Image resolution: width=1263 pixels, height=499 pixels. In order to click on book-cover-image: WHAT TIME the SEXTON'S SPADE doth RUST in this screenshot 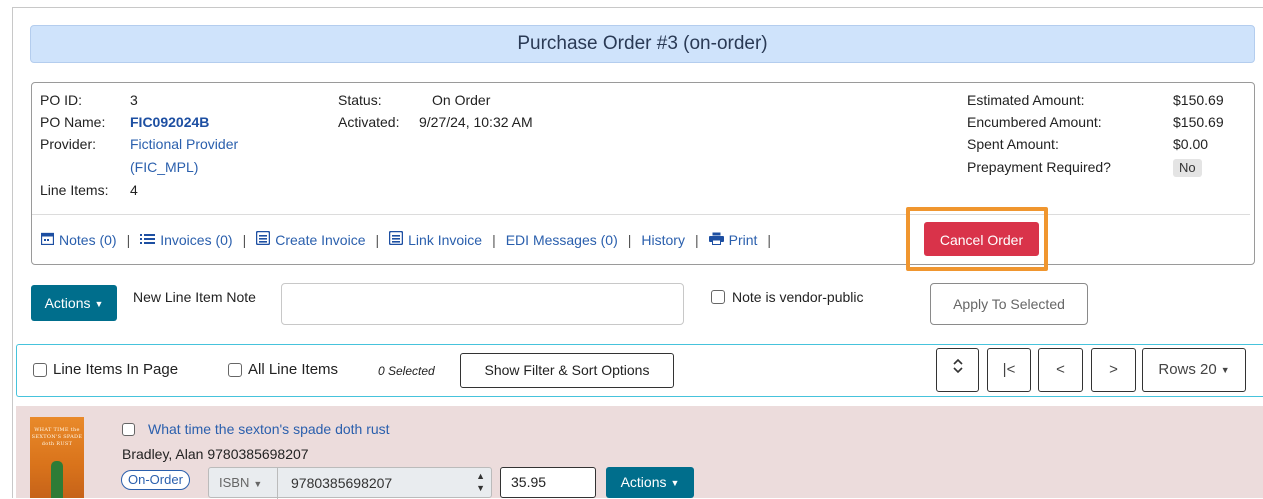, I will do `click(57, 457)`.